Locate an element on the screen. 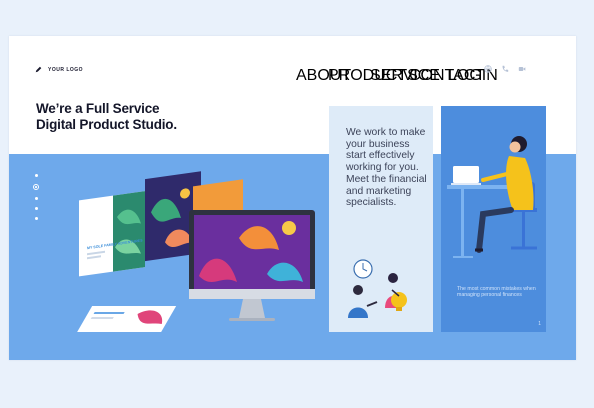 This screenshot has height=408, width=594. team-illustration is located at coordinates (377, 288).